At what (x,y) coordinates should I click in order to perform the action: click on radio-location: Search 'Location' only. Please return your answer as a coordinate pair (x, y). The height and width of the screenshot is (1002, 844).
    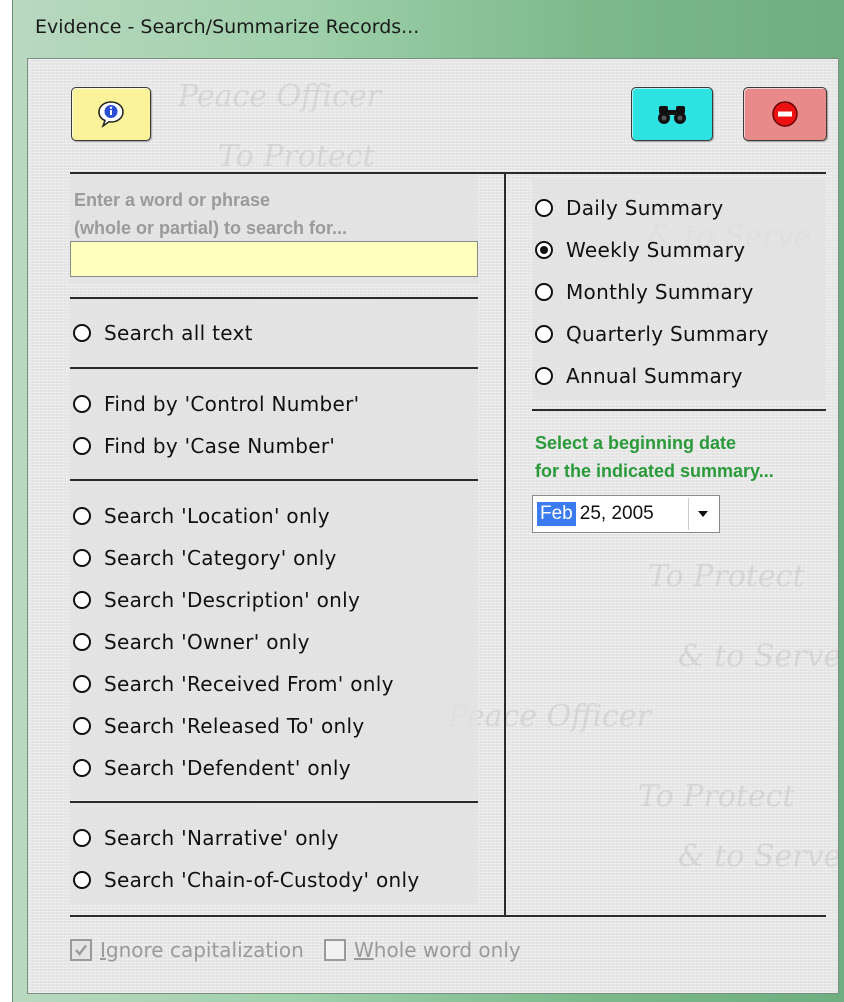
    Looking at the image, I should click on (201, 516).